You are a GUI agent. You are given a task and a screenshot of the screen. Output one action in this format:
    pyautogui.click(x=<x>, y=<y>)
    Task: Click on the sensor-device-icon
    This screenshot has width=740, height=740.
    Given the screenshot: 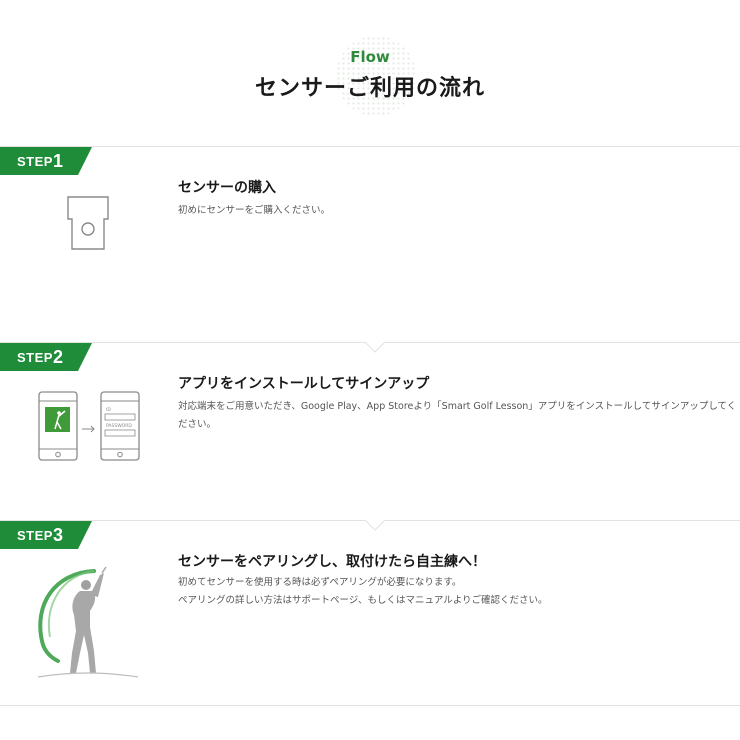 What is the action you would take?
    pyautogui.click(x=88, y=223)
    